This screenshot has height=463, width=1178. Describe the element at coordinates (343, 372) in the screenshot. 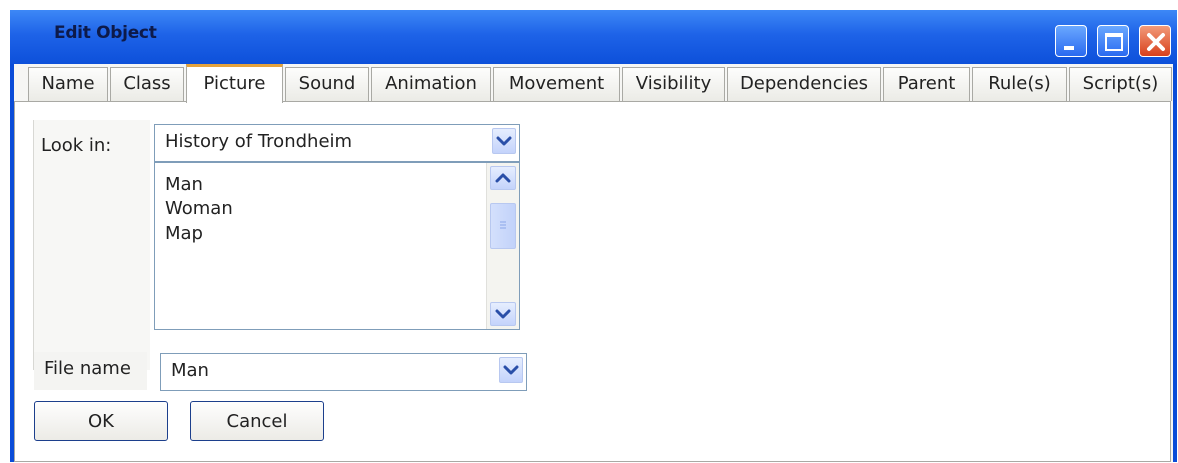

I see `file-name-dropdown: Man` at that location.